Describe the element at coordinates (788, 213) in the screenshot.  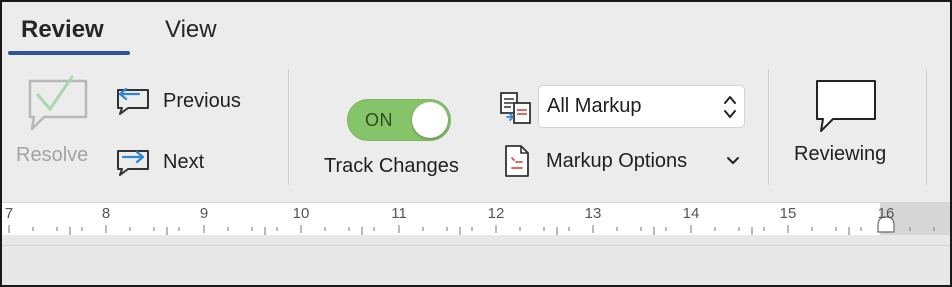
I see `ruler-number: 15` at that location.